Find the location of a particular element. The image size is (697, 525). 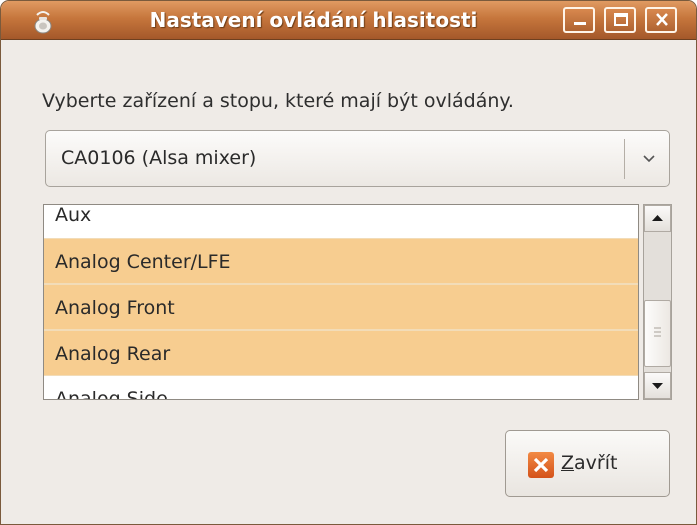

minimize-icon is located at coordinates (580, 23).